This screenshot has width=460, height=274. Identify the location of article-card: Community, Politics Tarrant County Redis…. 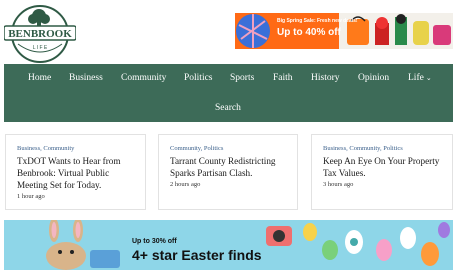
(228, 172).